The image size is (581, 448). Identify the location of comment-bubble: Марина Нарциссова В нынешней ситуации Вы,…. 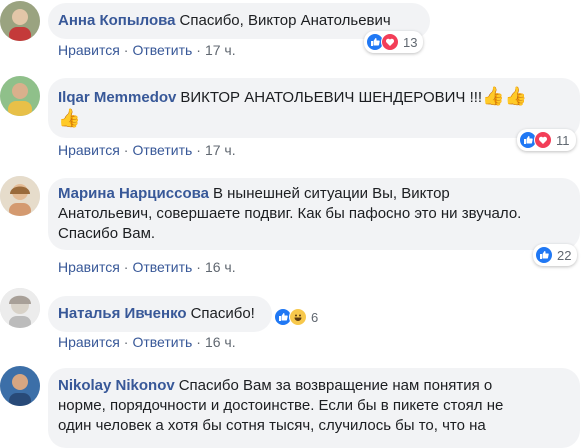
(314, 214).